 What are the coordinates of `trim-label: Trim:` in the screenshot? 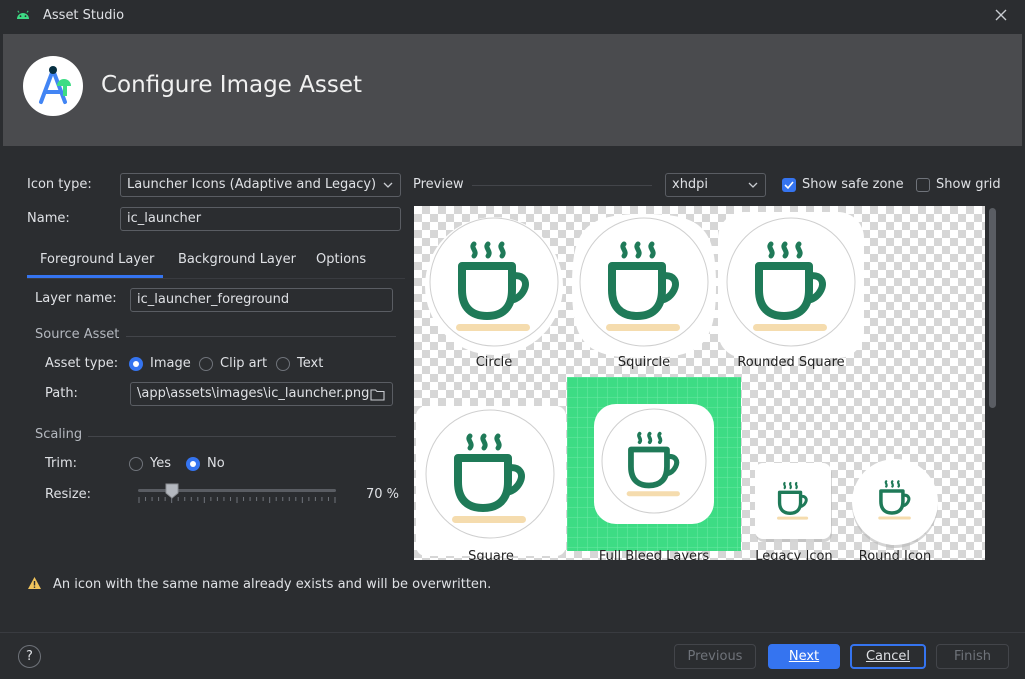 It's located at (61, 463).